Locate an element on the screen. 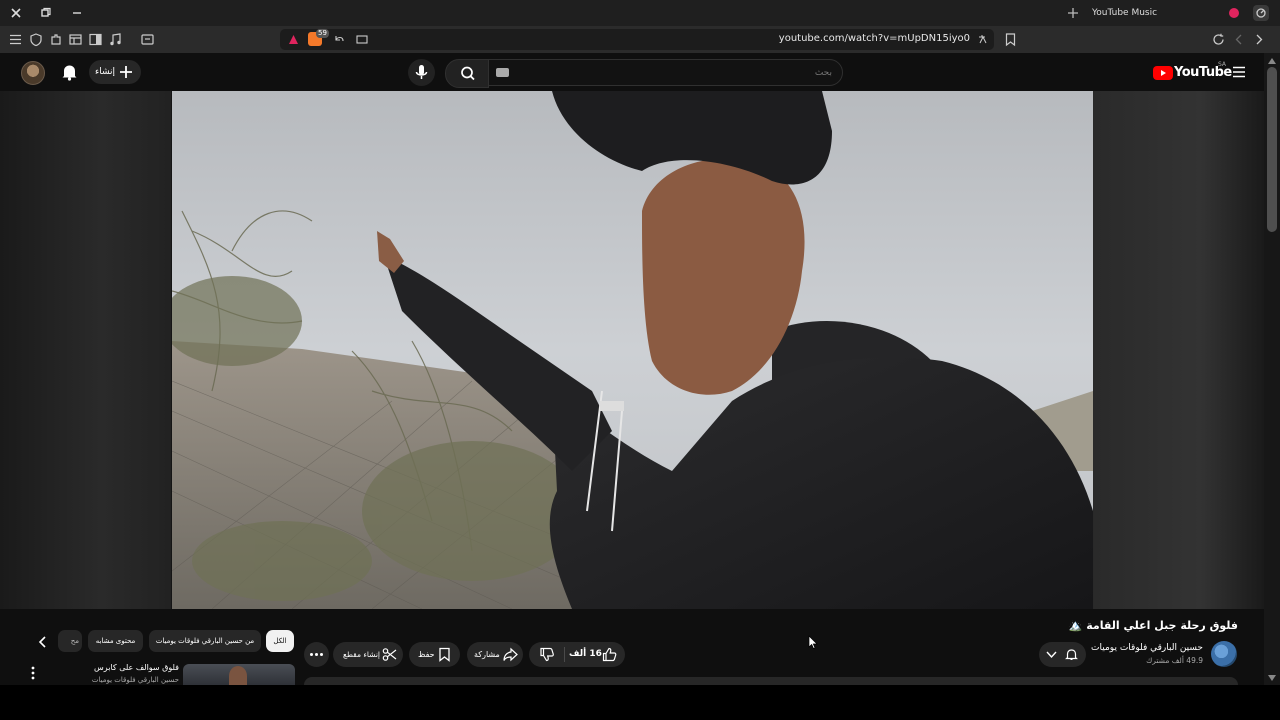  screenshot-button is located at coordinates (147, 39).